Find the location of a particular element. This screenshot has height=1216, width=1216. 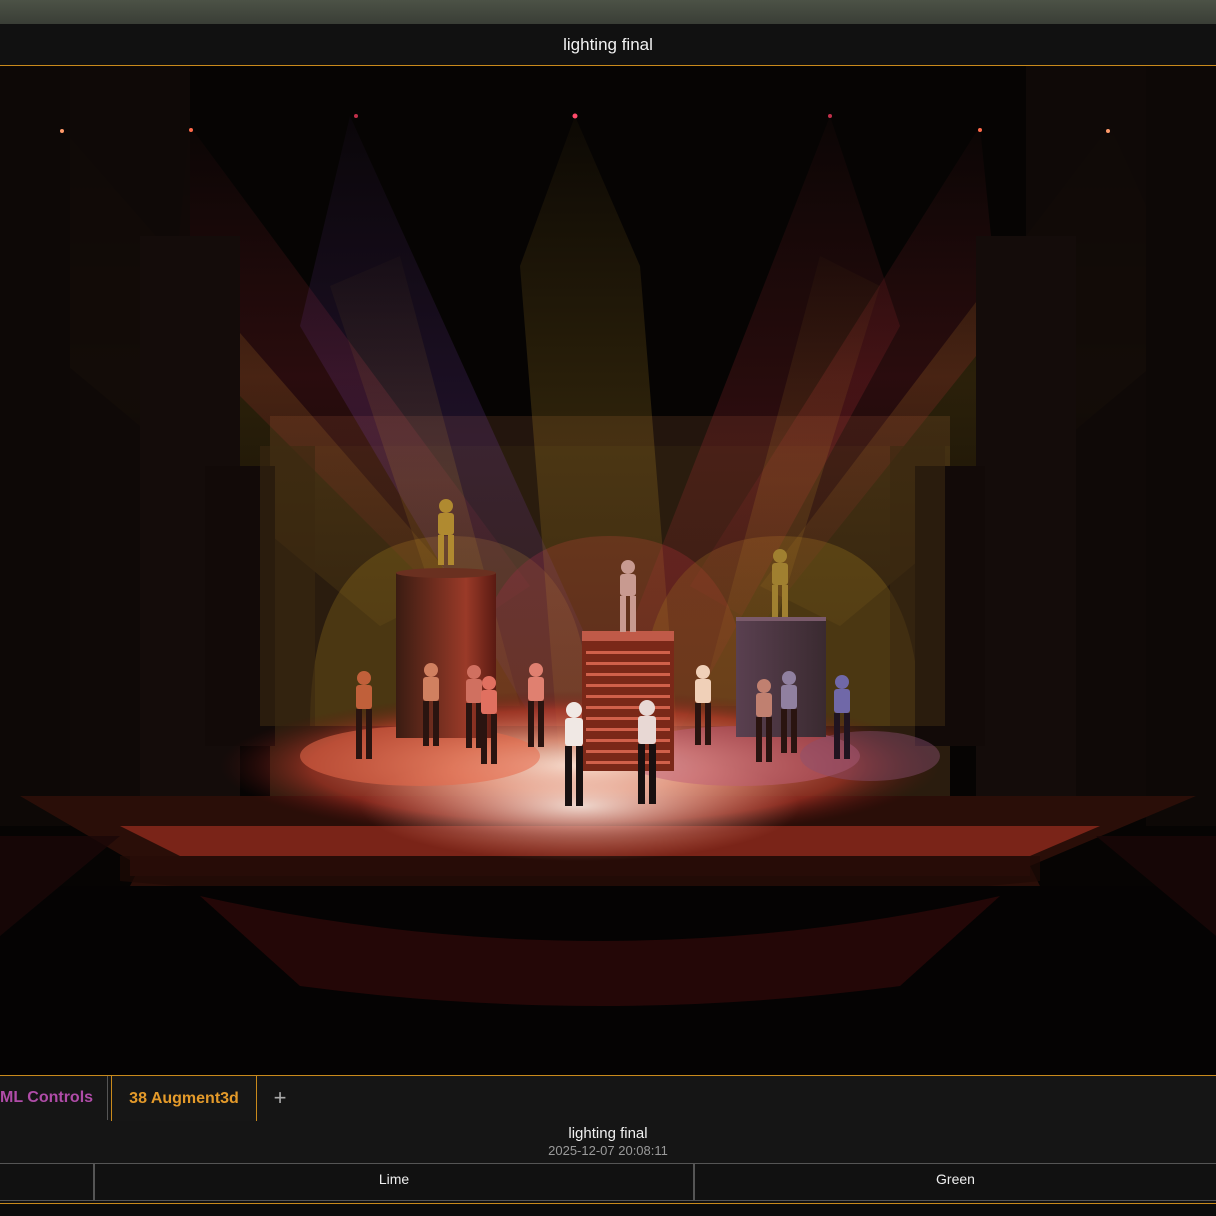

channel-header-row: Lime Green is located at coordinates (608, 1182).